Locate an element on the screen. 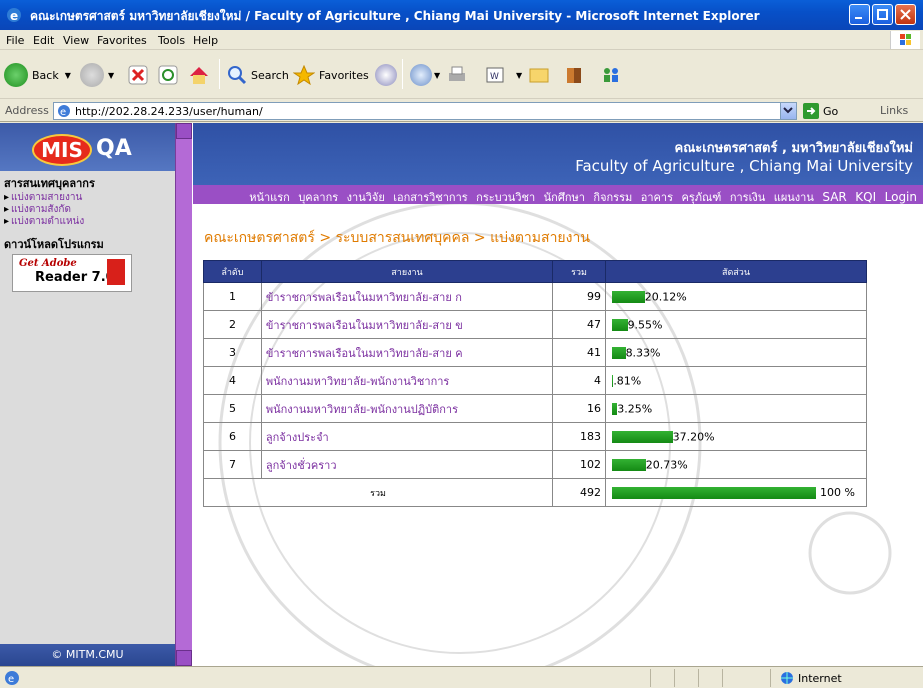 The width and height of the screenshot is (923, 688). edit-button: W ▼ is located at coordinates (503, 75).